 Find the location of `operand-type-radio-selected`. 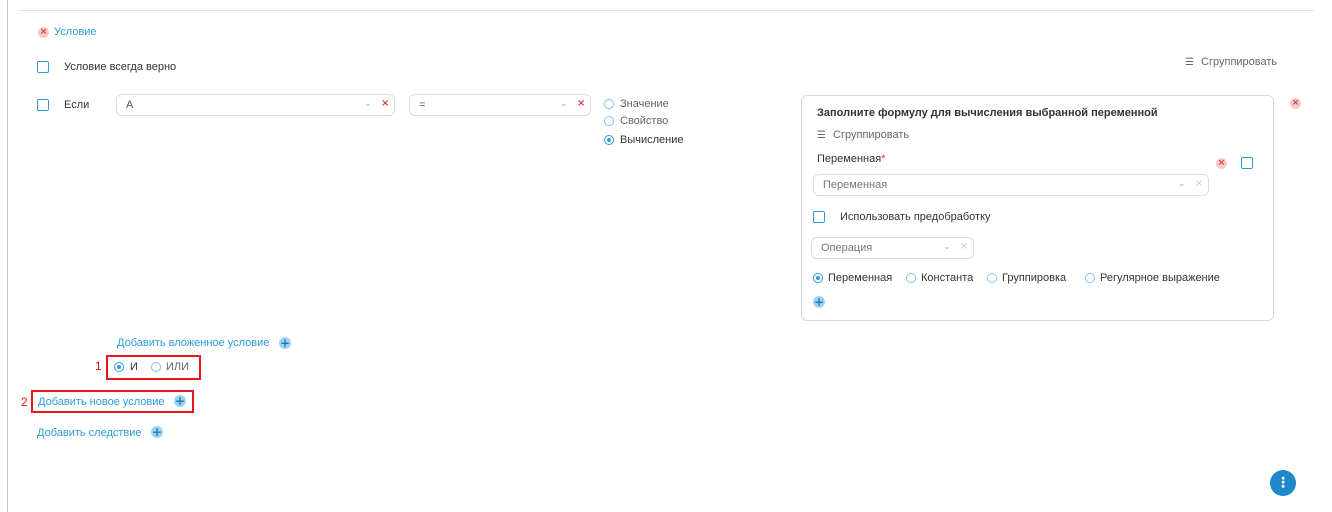

operand-type-radio-selected is located at coordinates (818, 278).